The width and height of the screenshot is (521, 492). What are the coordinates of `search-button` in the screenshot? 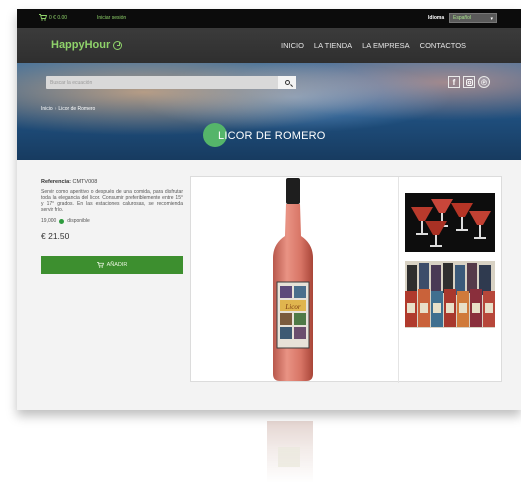 It's located at (287, 82).